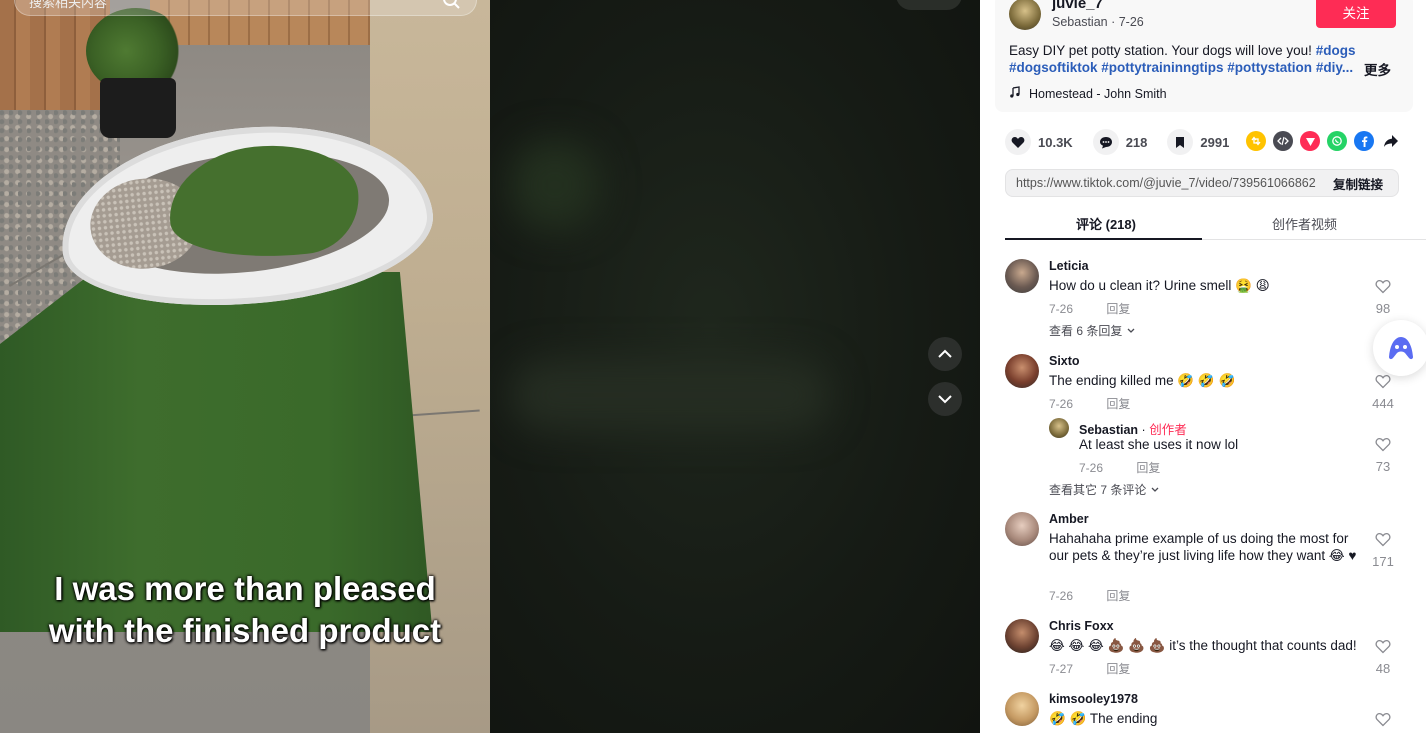 The height and width of the screenshot is (733, 1426). What do you see at coordinates (1310, 141) in the screenshot?
I see `send-to-friends-icon` at bounding box center [1310, 141].